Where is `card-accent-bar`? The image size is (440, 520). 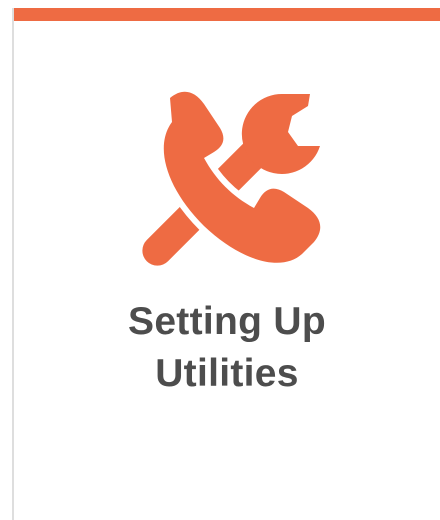
card-accent-bar is located at coordinates (227, 14).